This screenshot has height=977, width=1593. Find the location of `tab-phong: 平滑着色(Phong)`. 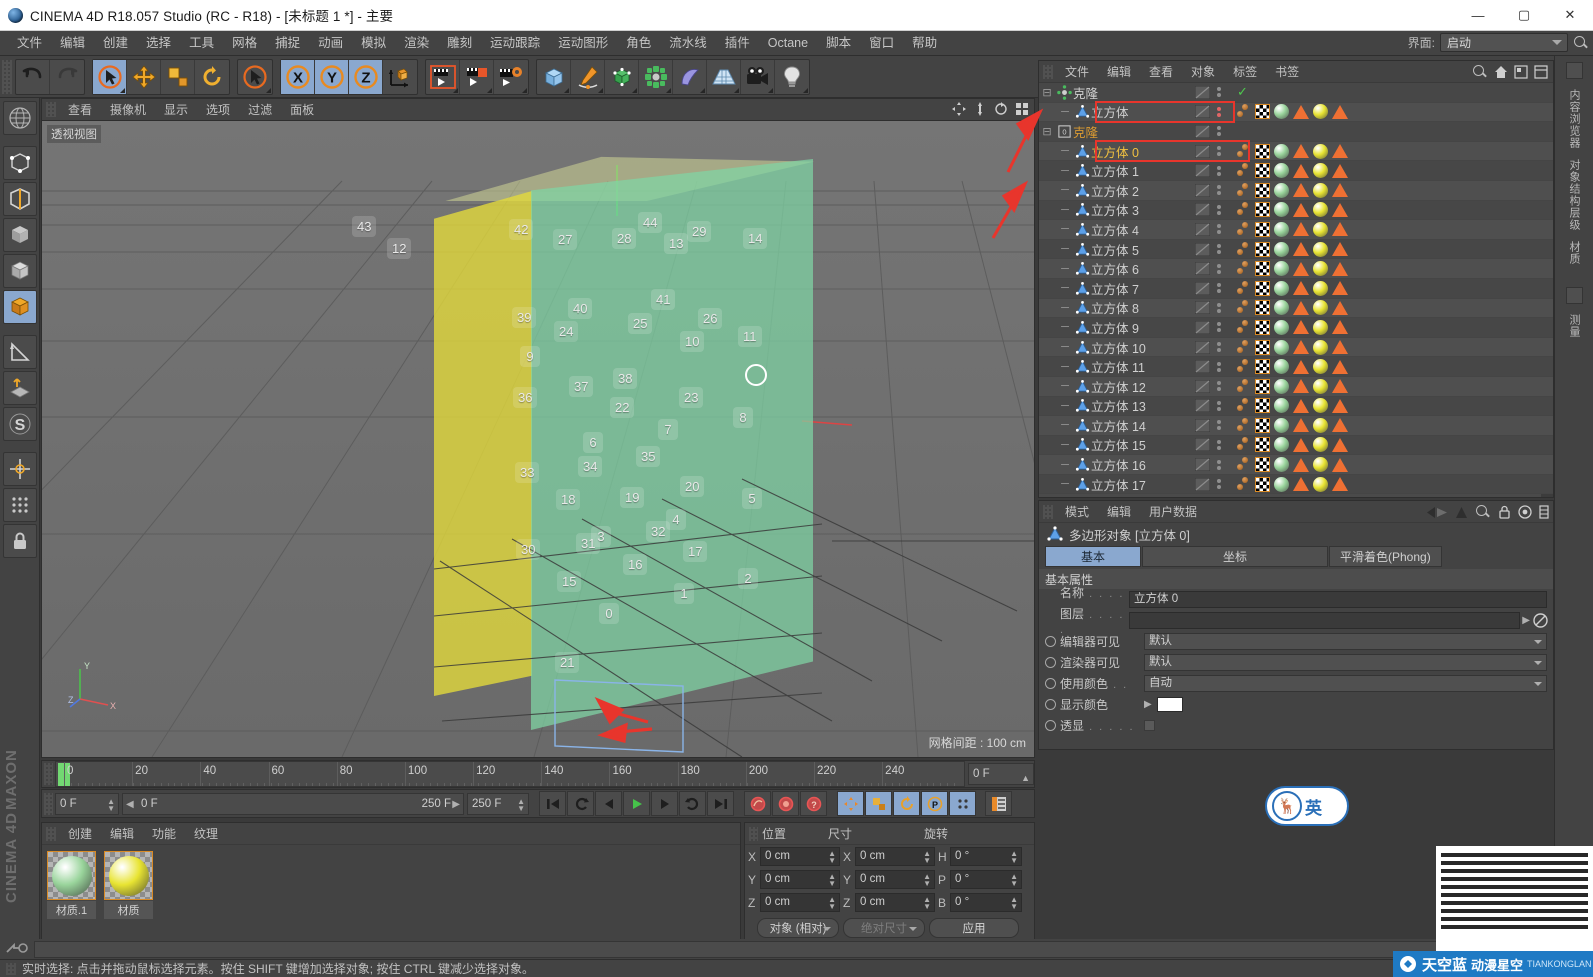

tab-phong: 平滑着色(Phong) is located at coordinates (1385, 556).